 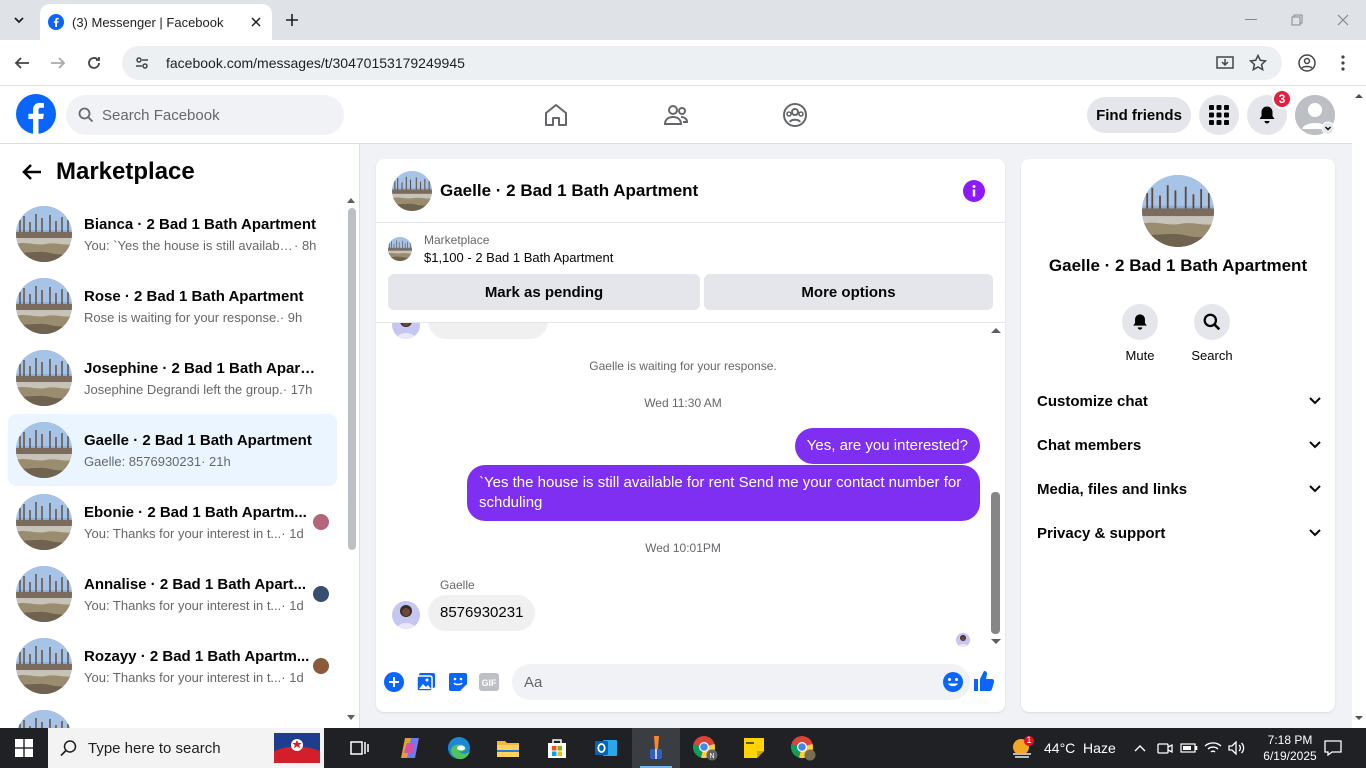 I want to click on chrome-icon, so click(x=803, y=748).